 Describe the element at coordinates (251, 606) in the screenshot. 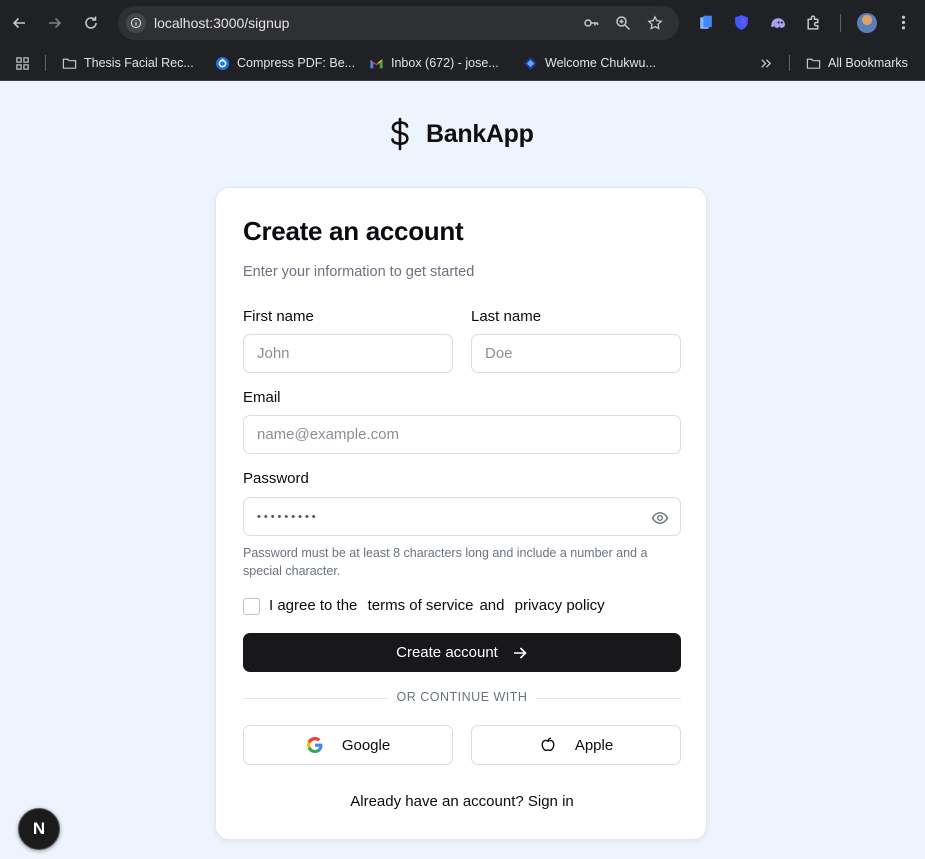

I see `terms-checkbox` at that location.